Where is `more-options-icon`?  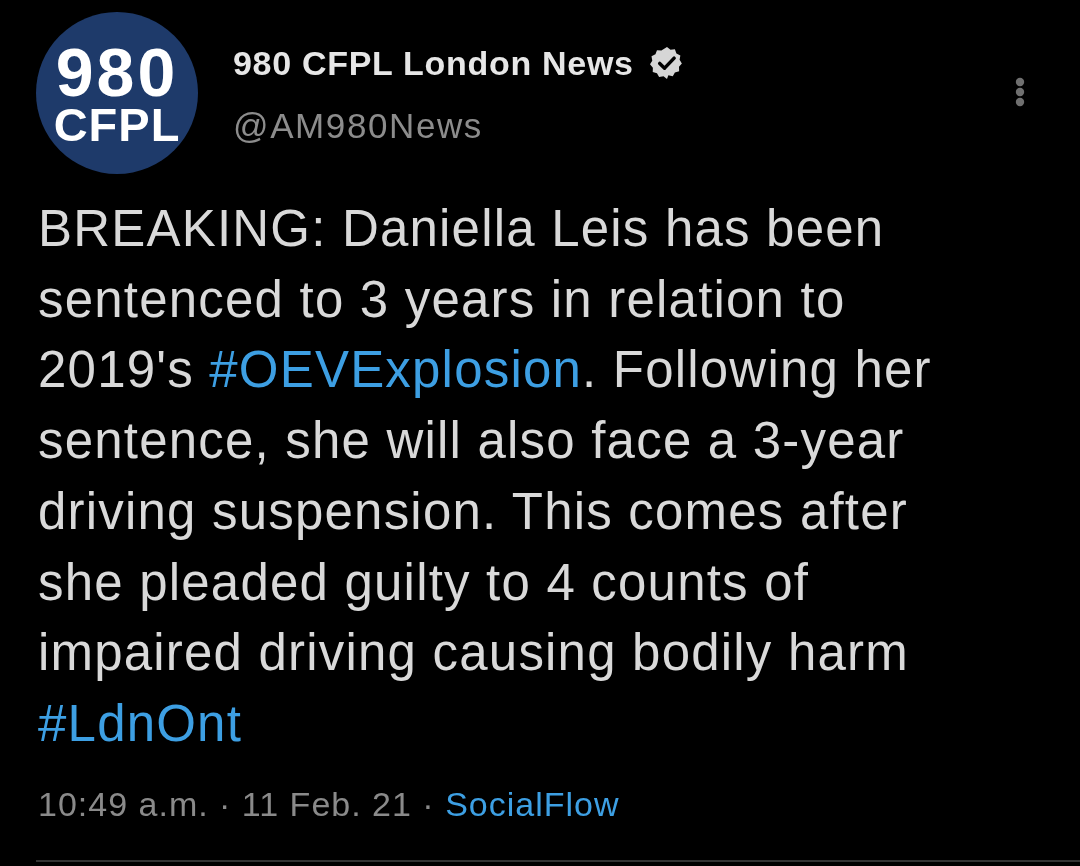
more-options-icon is located at coordinates (1020, 92).